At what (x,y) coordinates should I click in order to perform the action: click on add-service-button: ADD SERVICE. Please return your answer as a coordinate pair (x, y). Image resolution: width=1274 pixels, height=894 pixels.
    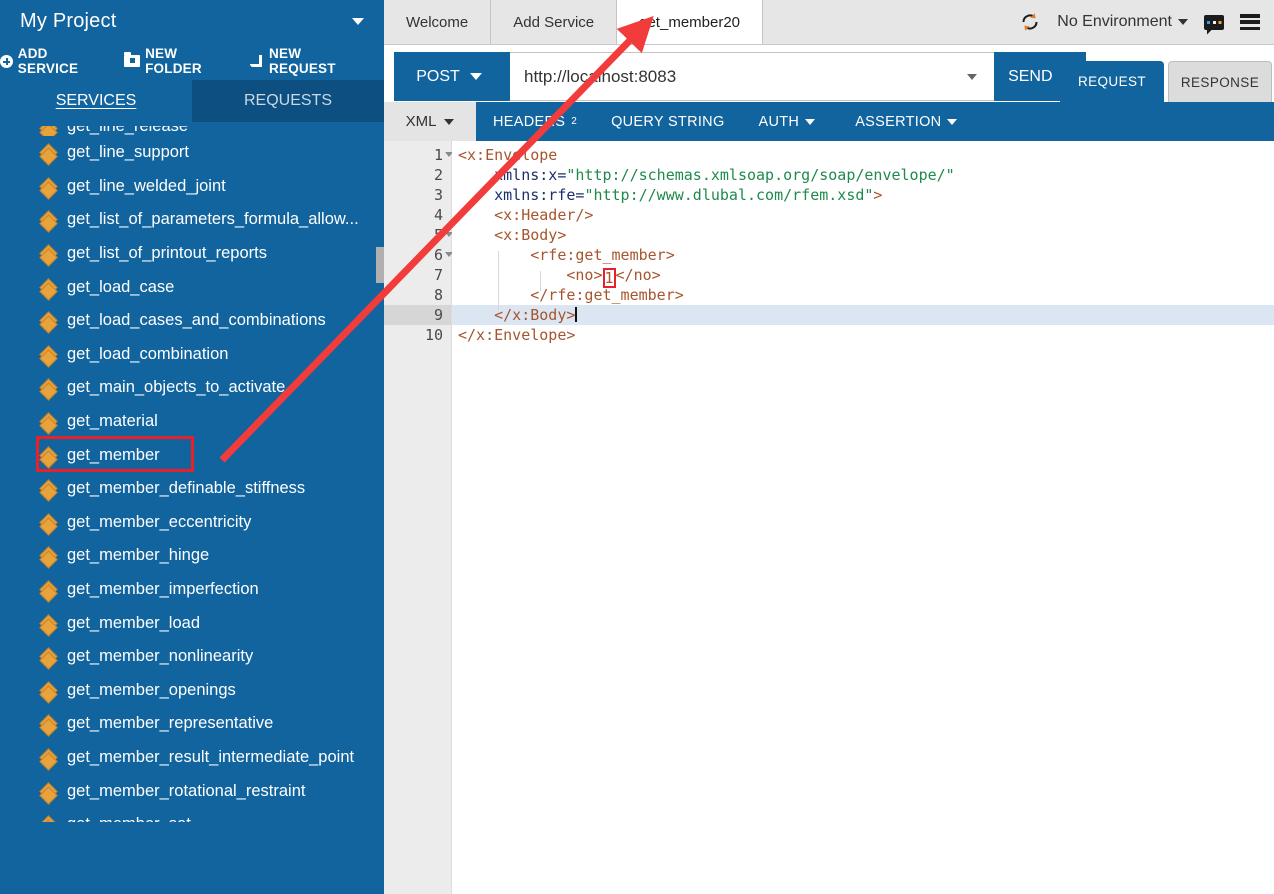
    Looking at the image, I should click on (55, 61).